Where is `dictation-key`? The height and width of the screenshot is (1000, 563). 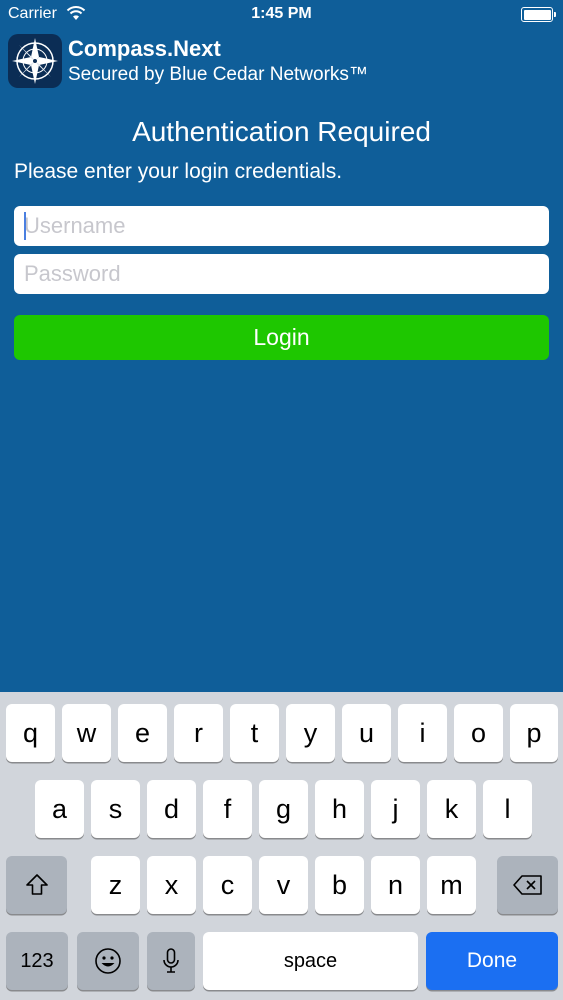
dictation-key is located at coordinates (171, 961).